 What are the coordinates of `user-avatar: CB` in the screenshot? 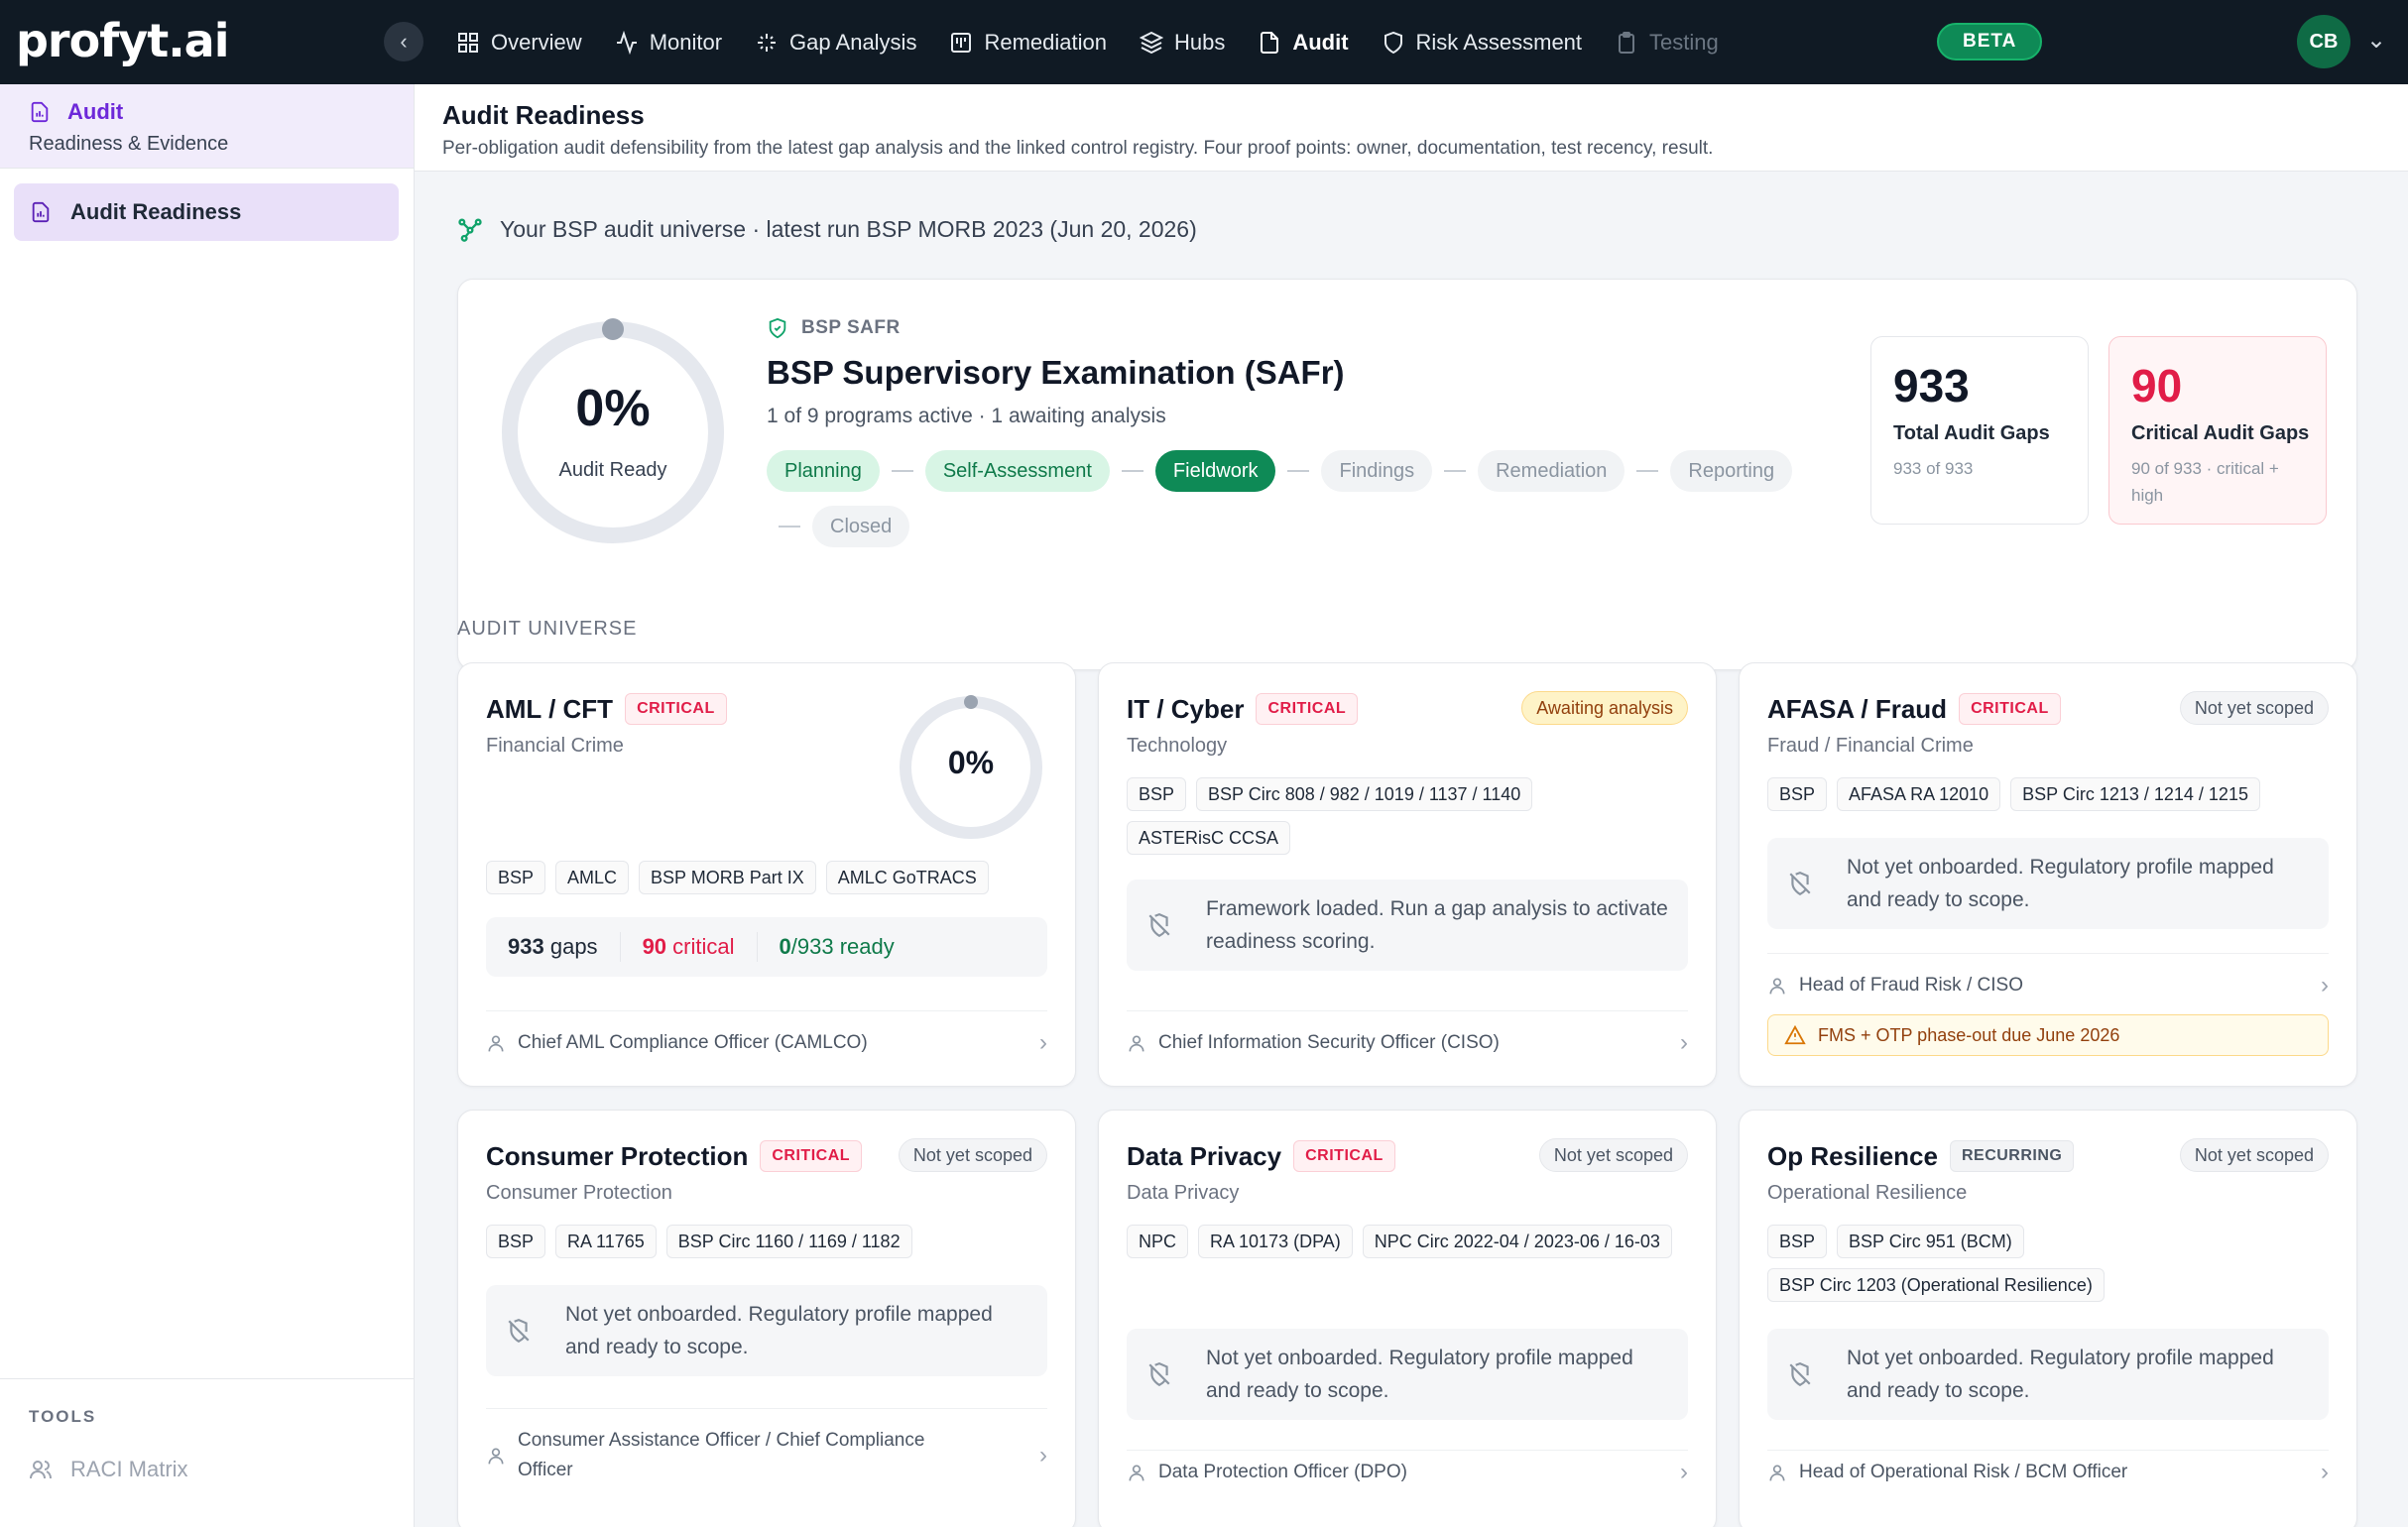 It's located at (2323, 41).